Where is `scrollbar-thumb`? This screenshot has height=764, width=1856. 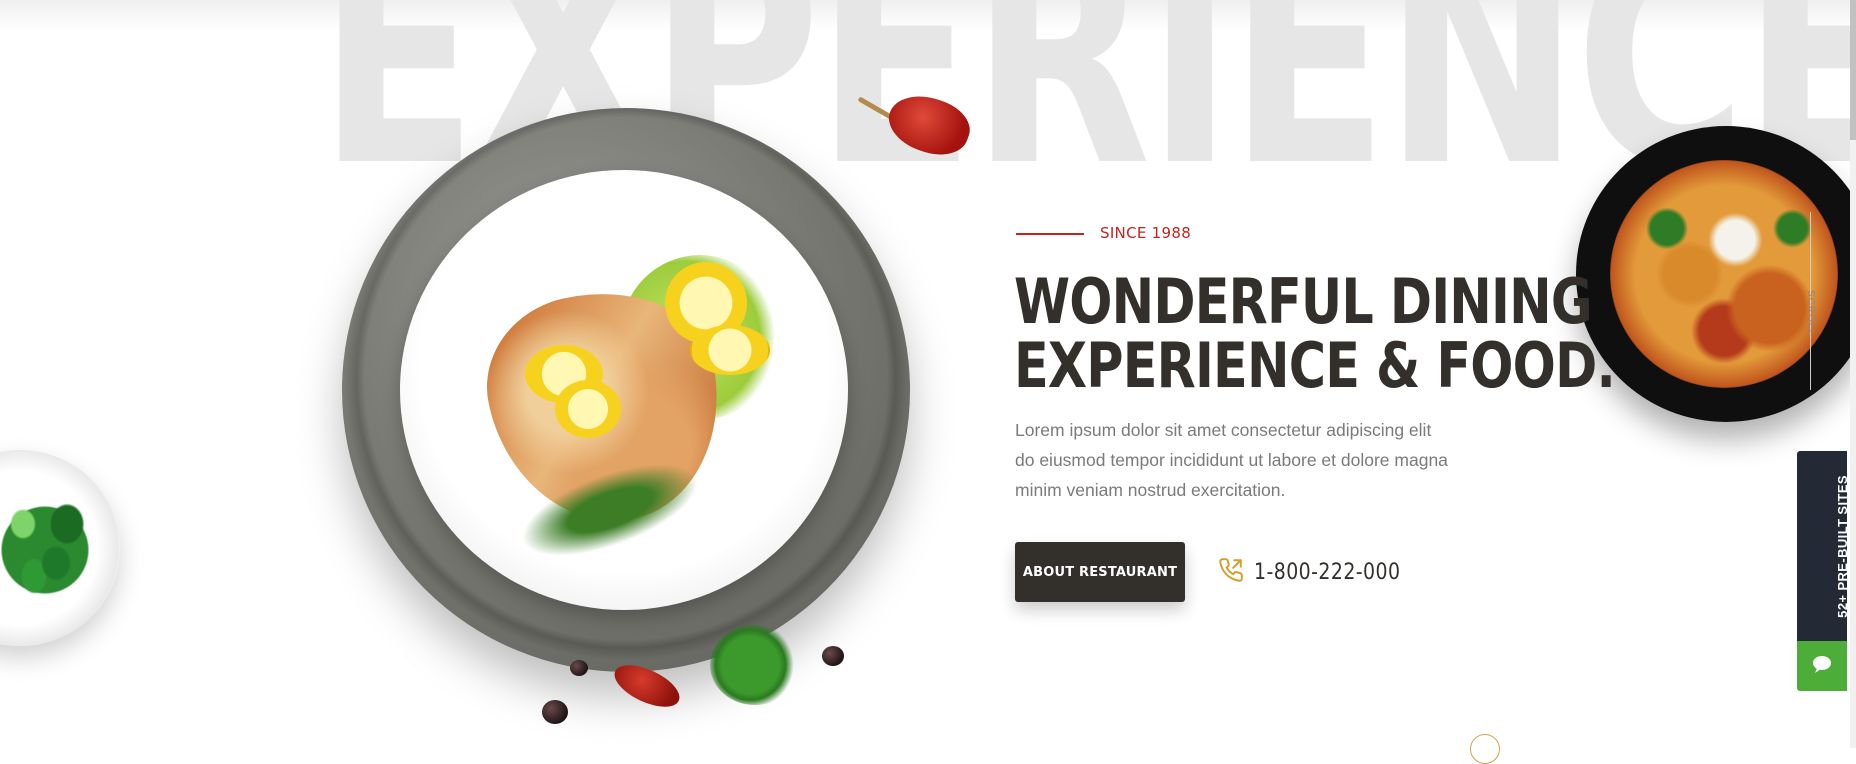 scrollbar-thumb is located at coordinates (1853, 70).